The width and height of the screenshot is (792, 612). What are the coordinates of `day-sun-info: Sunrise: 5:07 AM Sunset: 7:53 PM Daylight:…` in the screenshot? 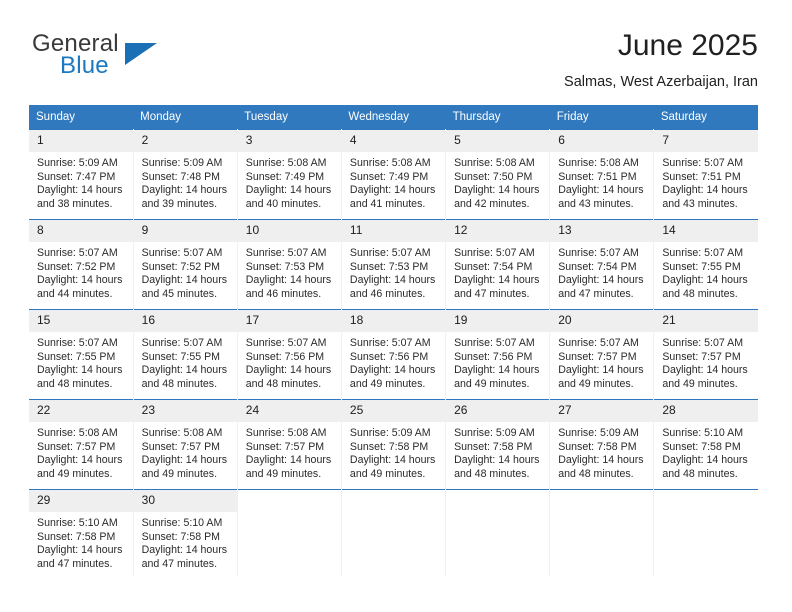 It's located at (393, 271).